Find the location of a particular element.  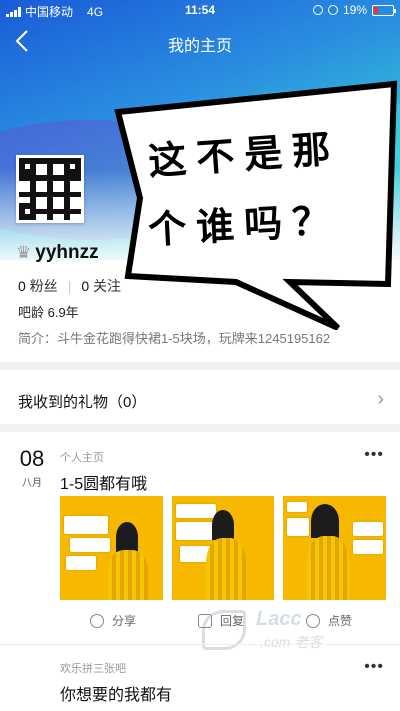

profile-bio: 简介：斗牛金花跑得快裙1-5块场，玩牌来1245195162 is located at coordinates (174, 338).